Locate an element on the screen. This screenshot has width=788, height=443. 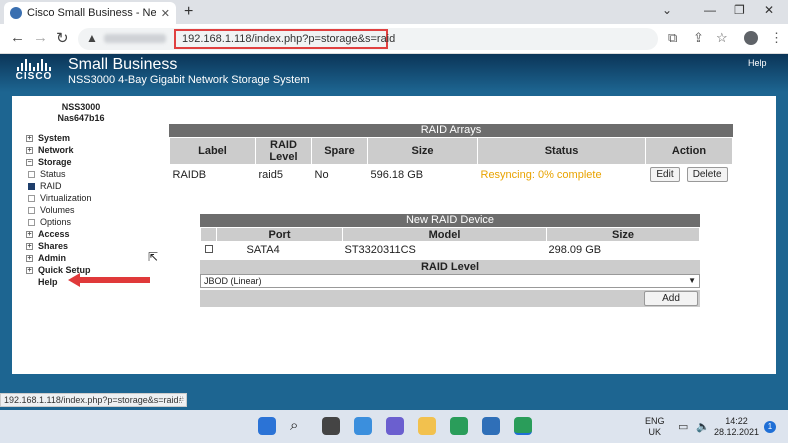
sidebar-item-label: Network is located at coordinates (56, 150).